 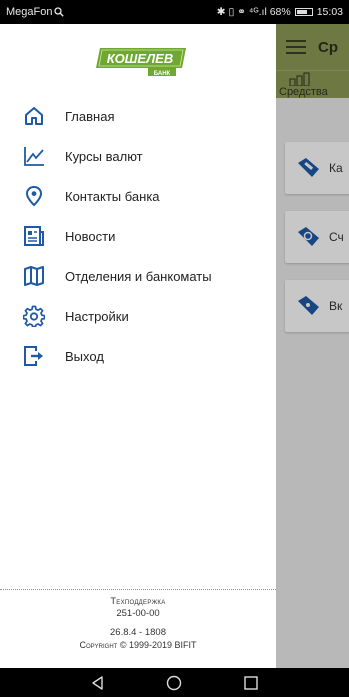 What do you see at coordinates (34, 356) in the screenshot?
I see `logout-icon` at bounding box center [34, 356].